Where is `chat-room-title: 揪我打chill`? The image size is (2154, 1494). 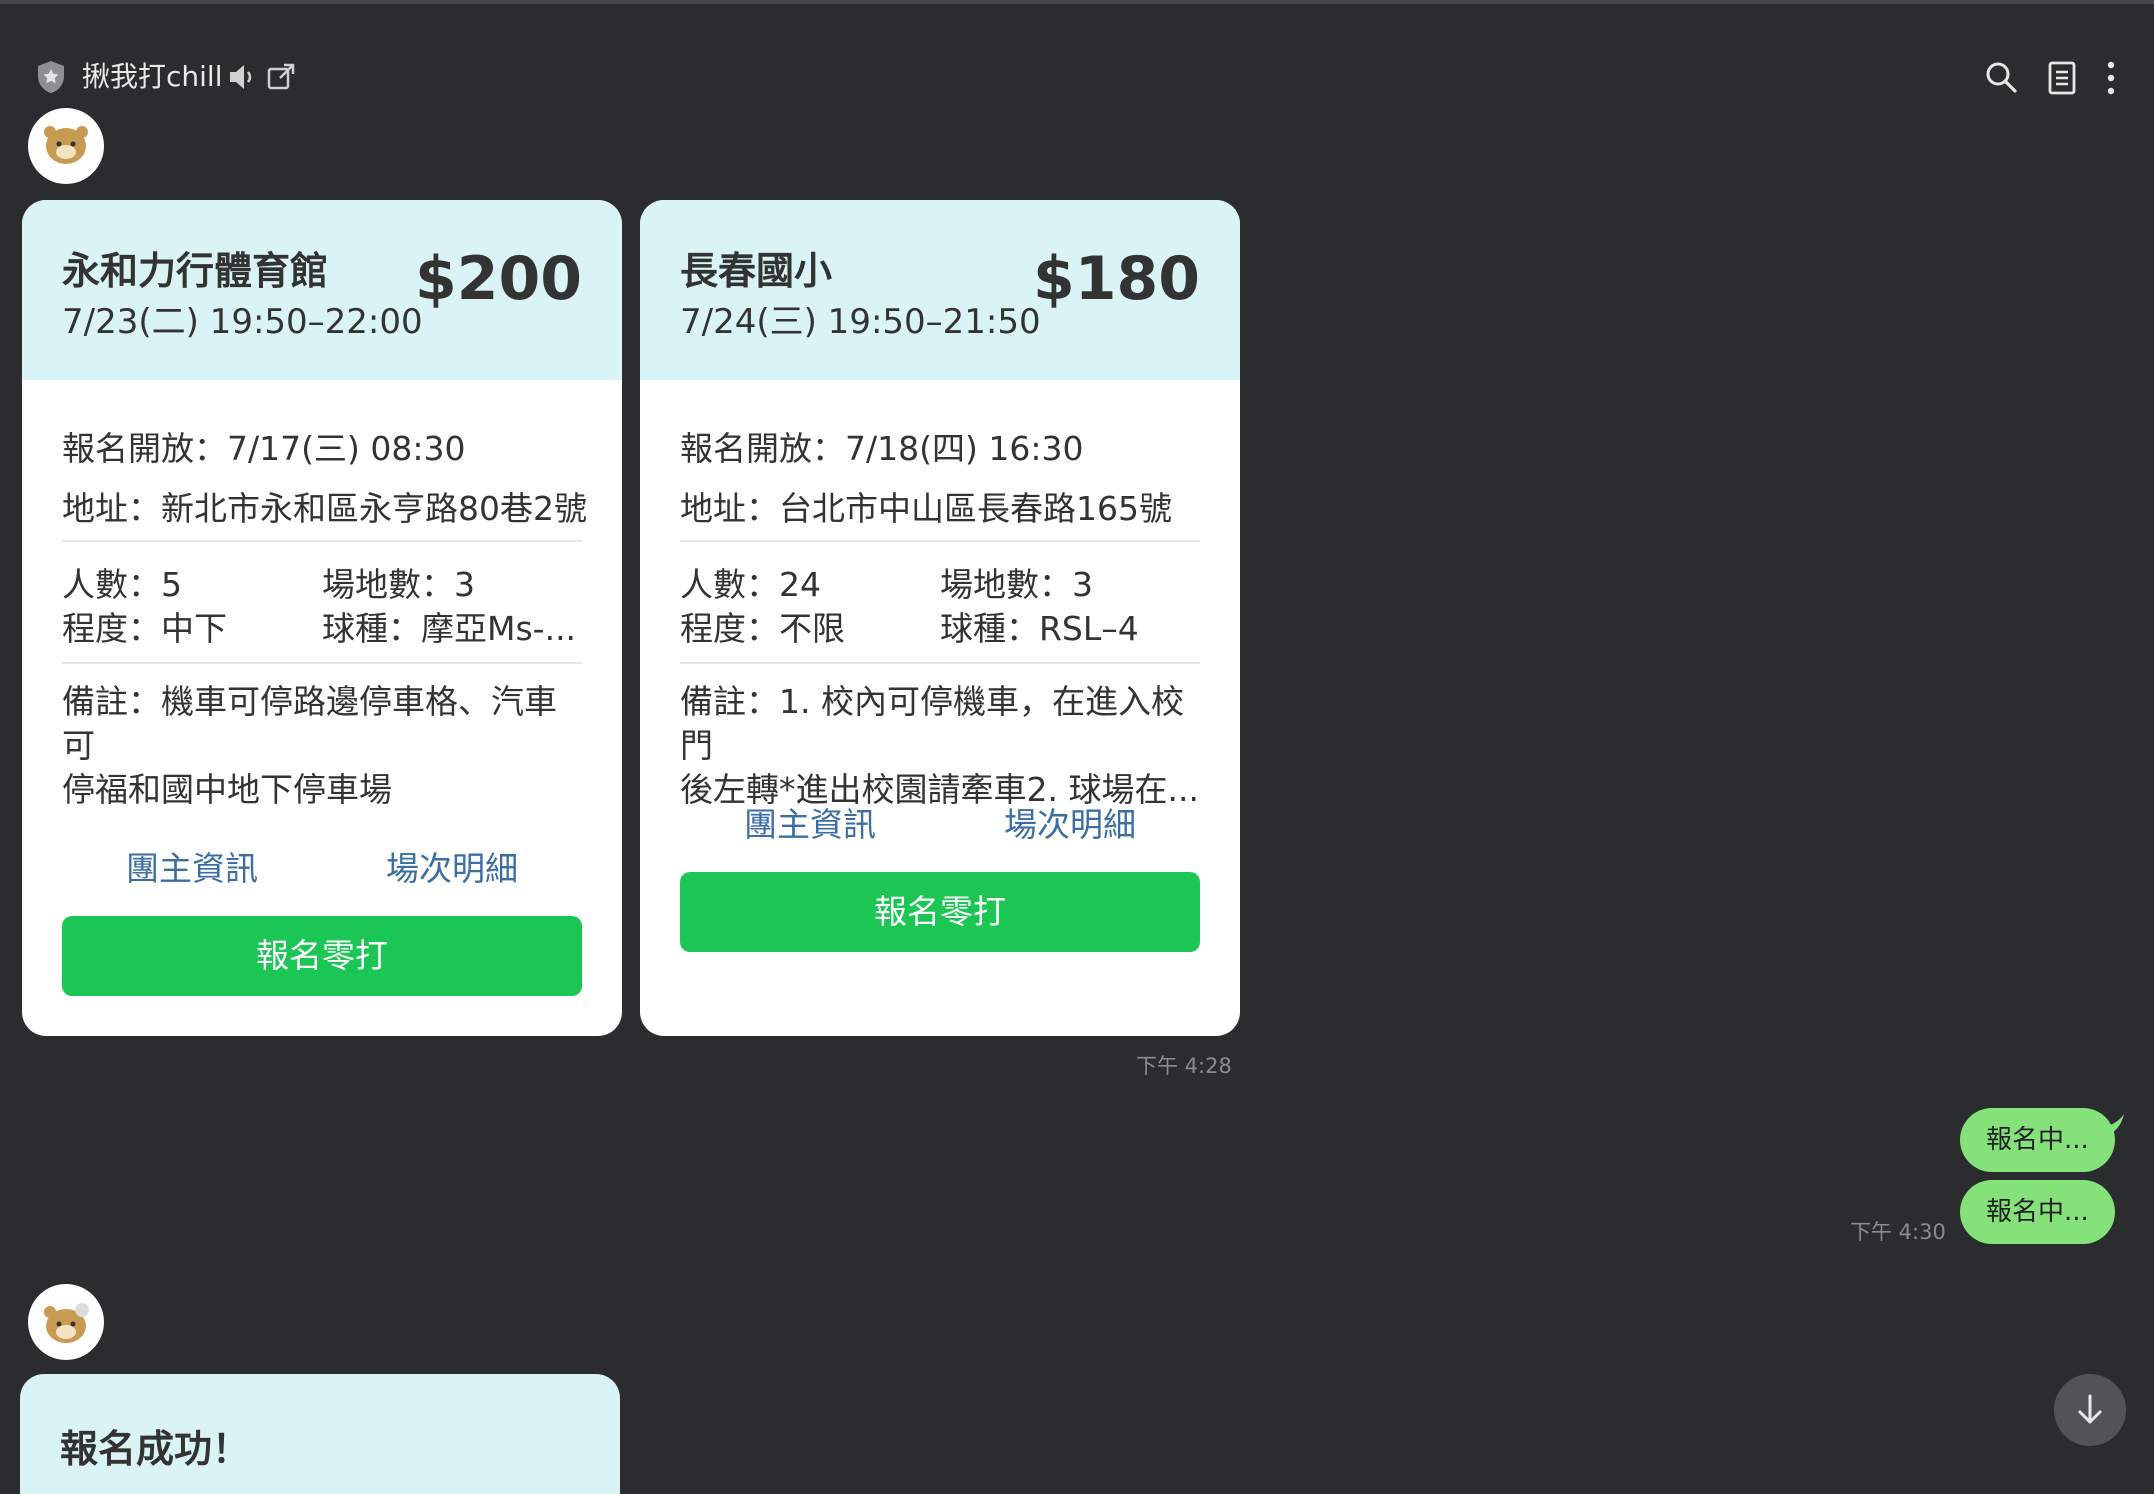
chat-room-title: 揪我打chill is located at coordinates (152, 77).